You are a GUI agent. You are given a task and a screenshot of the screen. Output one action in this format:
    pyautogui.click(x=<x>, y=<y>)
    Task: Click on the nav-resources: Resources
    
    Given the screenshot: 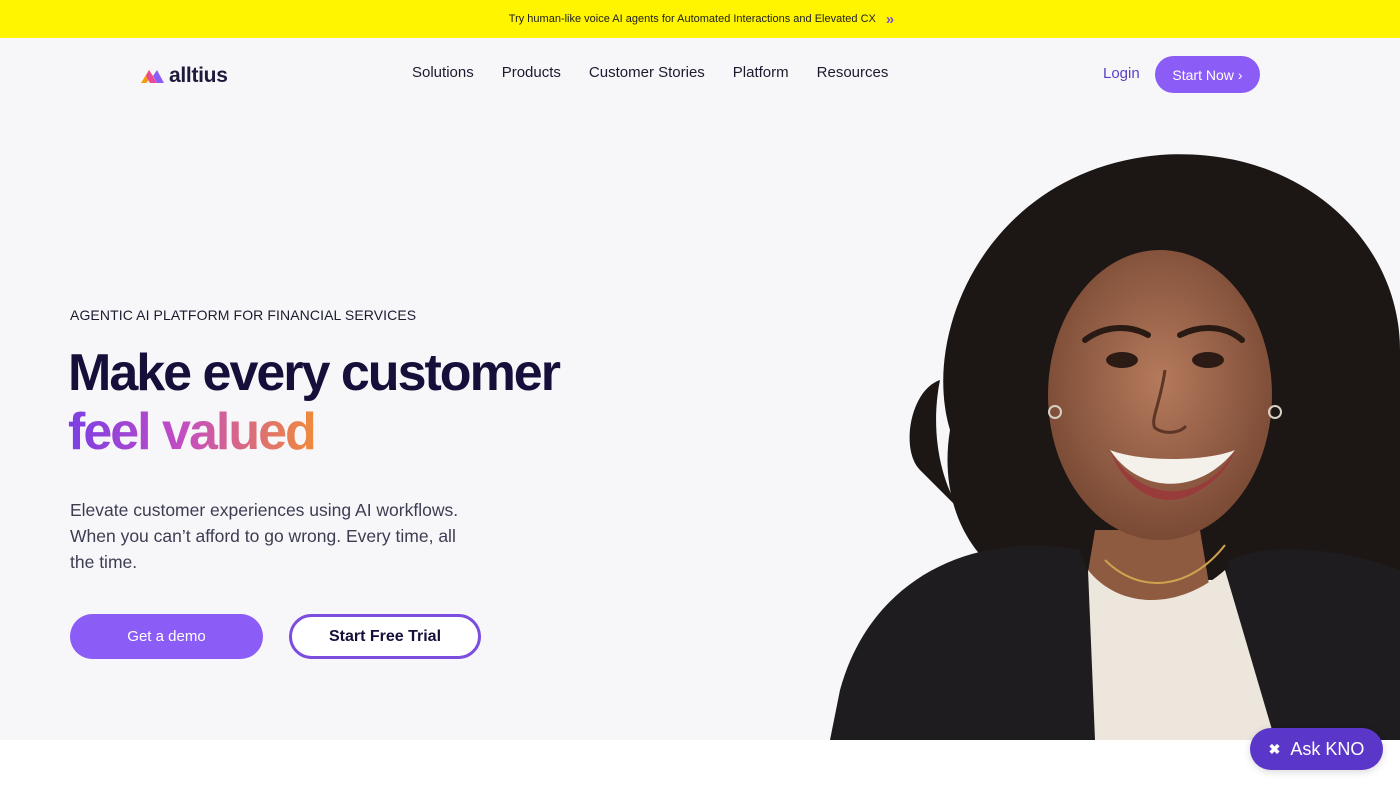 What is the action you would take?
    pyautogui.click(x=853, y=72)
    